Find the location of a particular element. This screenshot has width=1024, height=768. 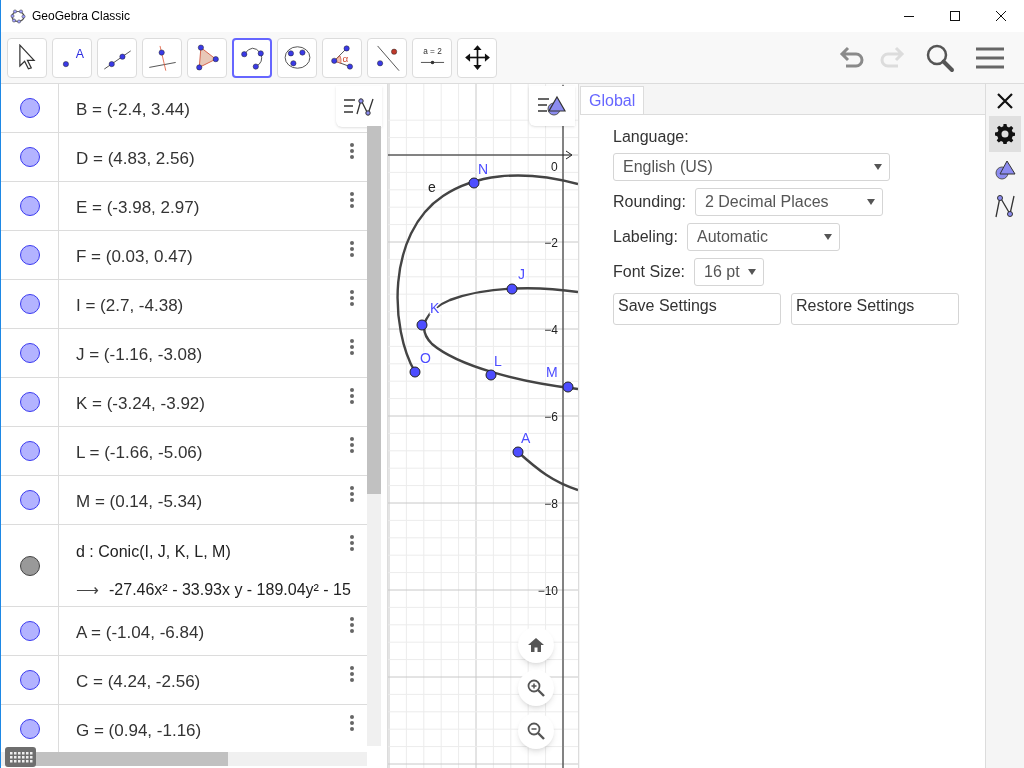

point-label: N is located at coordinates (483, 169).